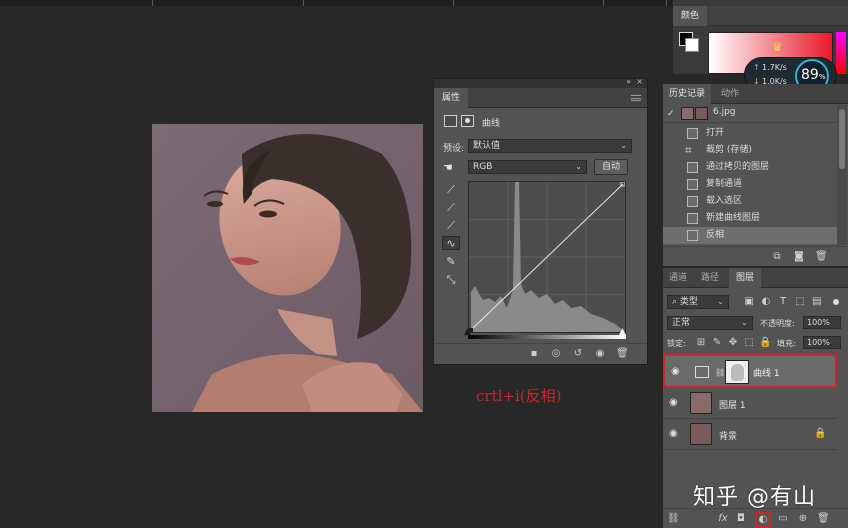 Image resolution: width=848 pixels, height=528 pixels. I want to click on tab-layers: 图层, so click(745, 278).